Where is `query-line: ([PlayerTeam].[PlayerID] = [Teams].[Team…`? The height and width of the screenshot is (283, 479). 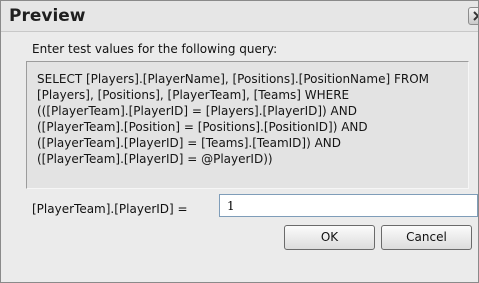 query-line: ([PlayerTeam].[PlayerID] = [Teams].[Team… is located at coordinates (189, 143).